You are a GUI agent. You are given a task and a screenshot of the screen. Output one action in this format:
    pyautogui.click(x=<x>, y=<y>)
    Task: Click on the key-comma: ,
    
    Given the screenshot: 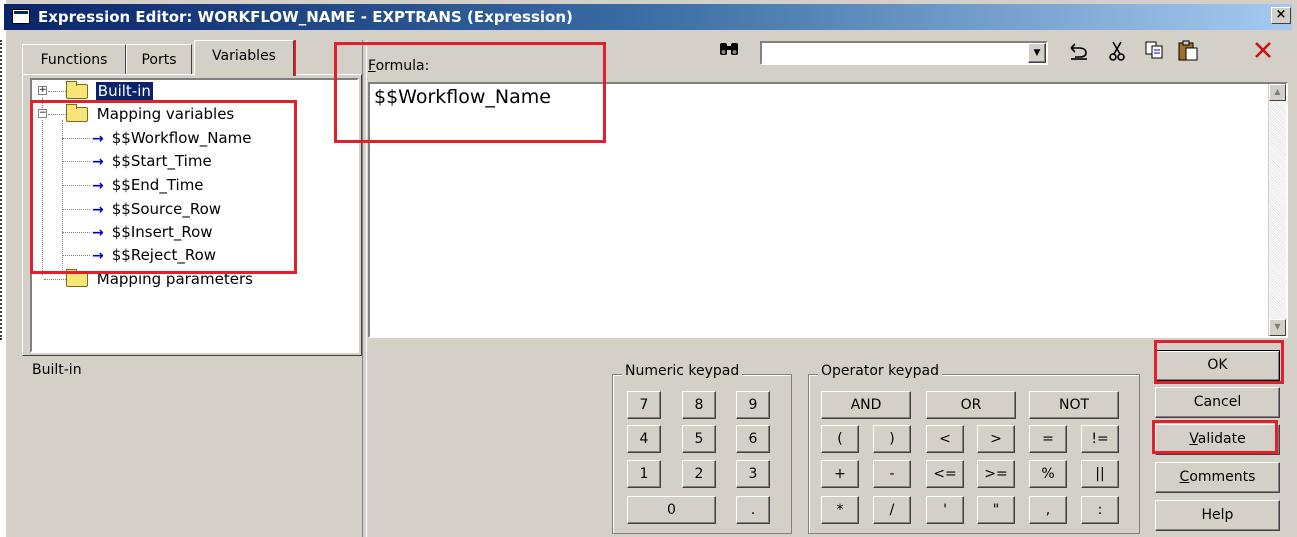 What is the action you would take?
    pyautogui.click(x=1048, y=510)
    